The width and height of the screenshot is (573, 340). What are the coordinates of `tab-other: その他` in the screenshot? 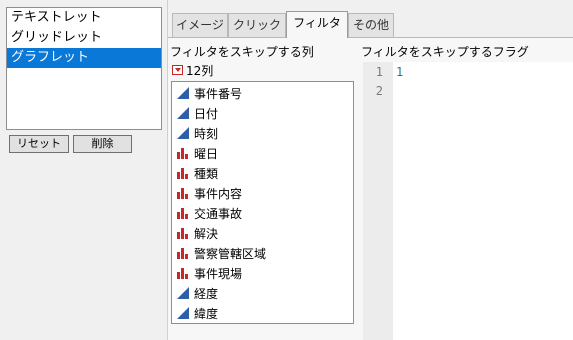 It's located at (371, 25).